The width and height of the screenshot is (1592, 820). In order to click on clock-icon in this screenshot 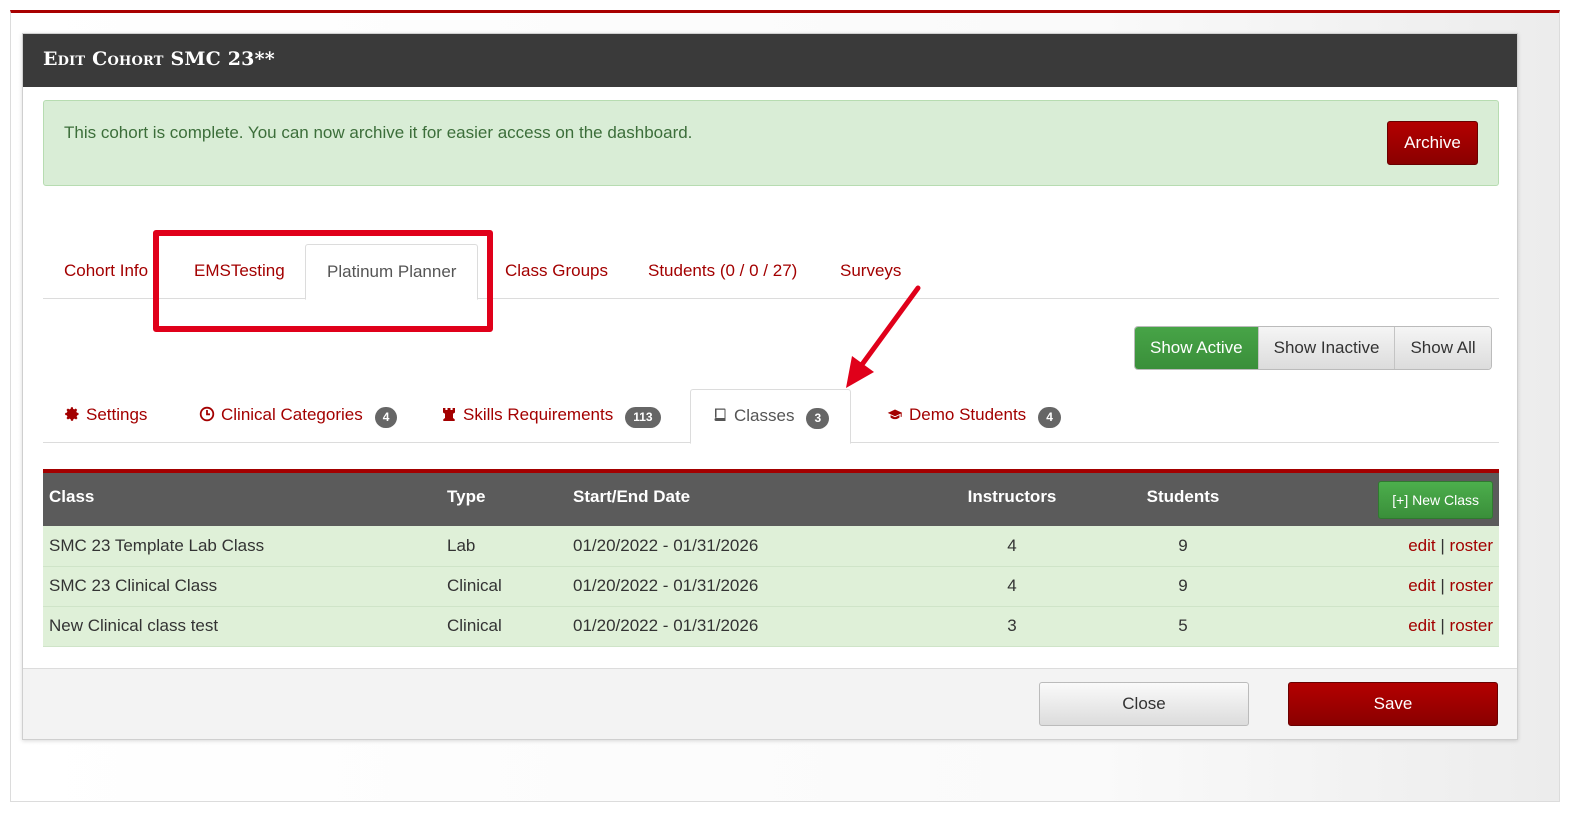, I will do `click(207, 414)`.